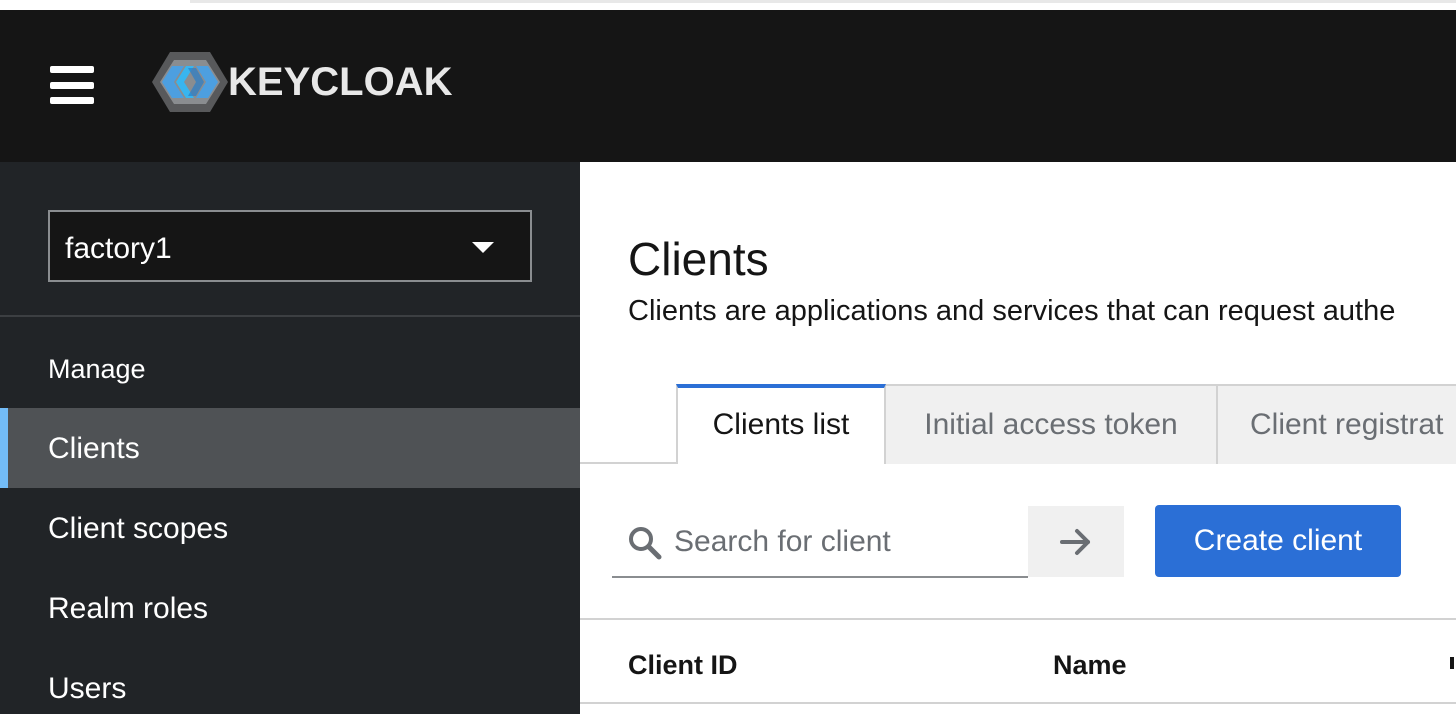  Describe the element at coordinates (290, 316) in the screenshot. I see `sidebar-divider` at that location.